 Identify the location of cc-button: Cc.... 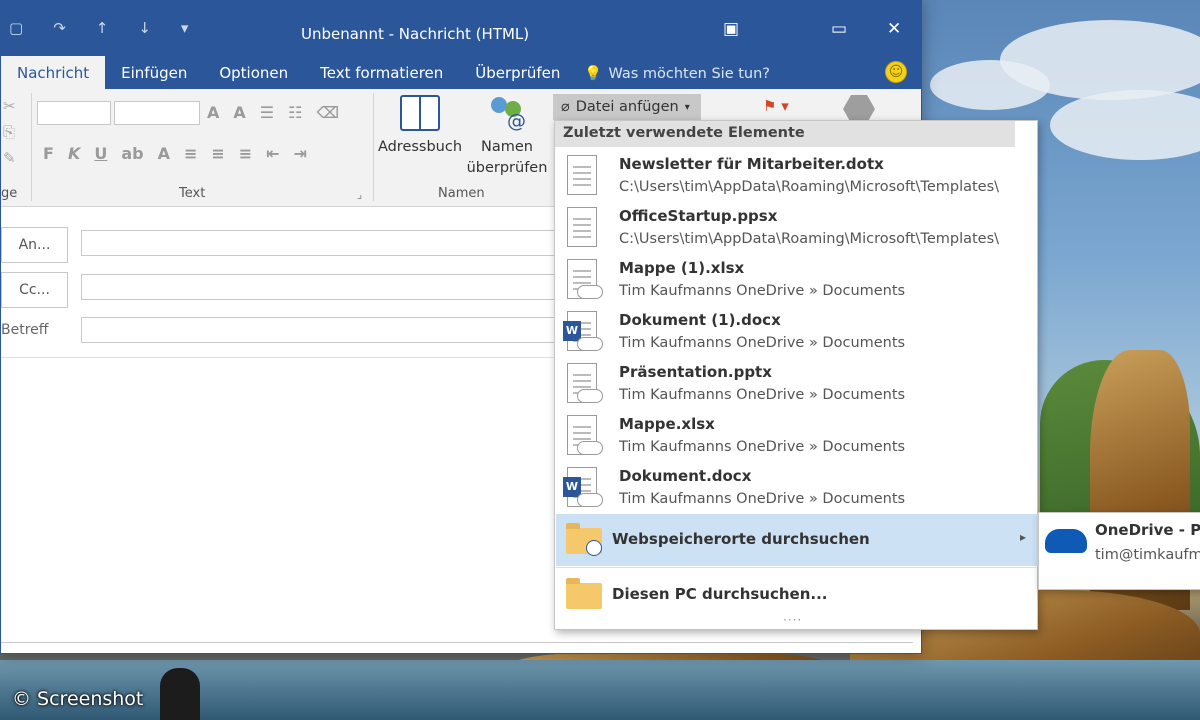
(34, 290).